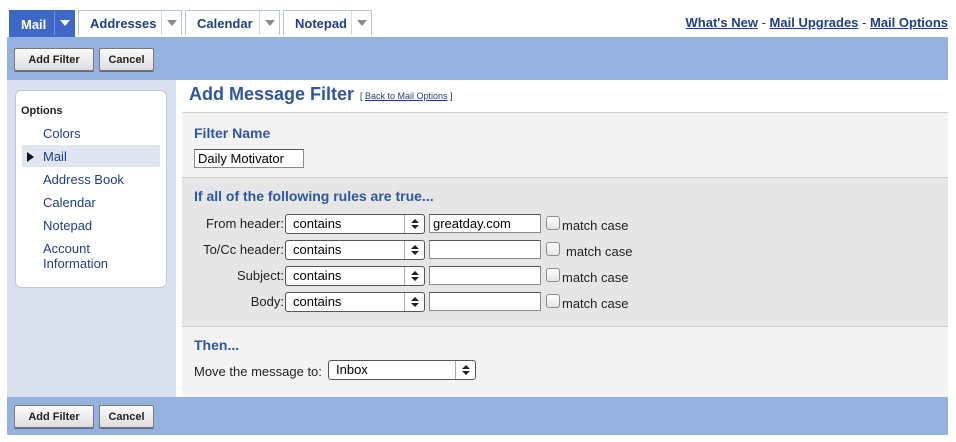 This screenshot has width=956, height=442. What do you see at coordinates (42, 111) in the screenshot?
I see `options-title: Options` at bounding box center [42, 111].